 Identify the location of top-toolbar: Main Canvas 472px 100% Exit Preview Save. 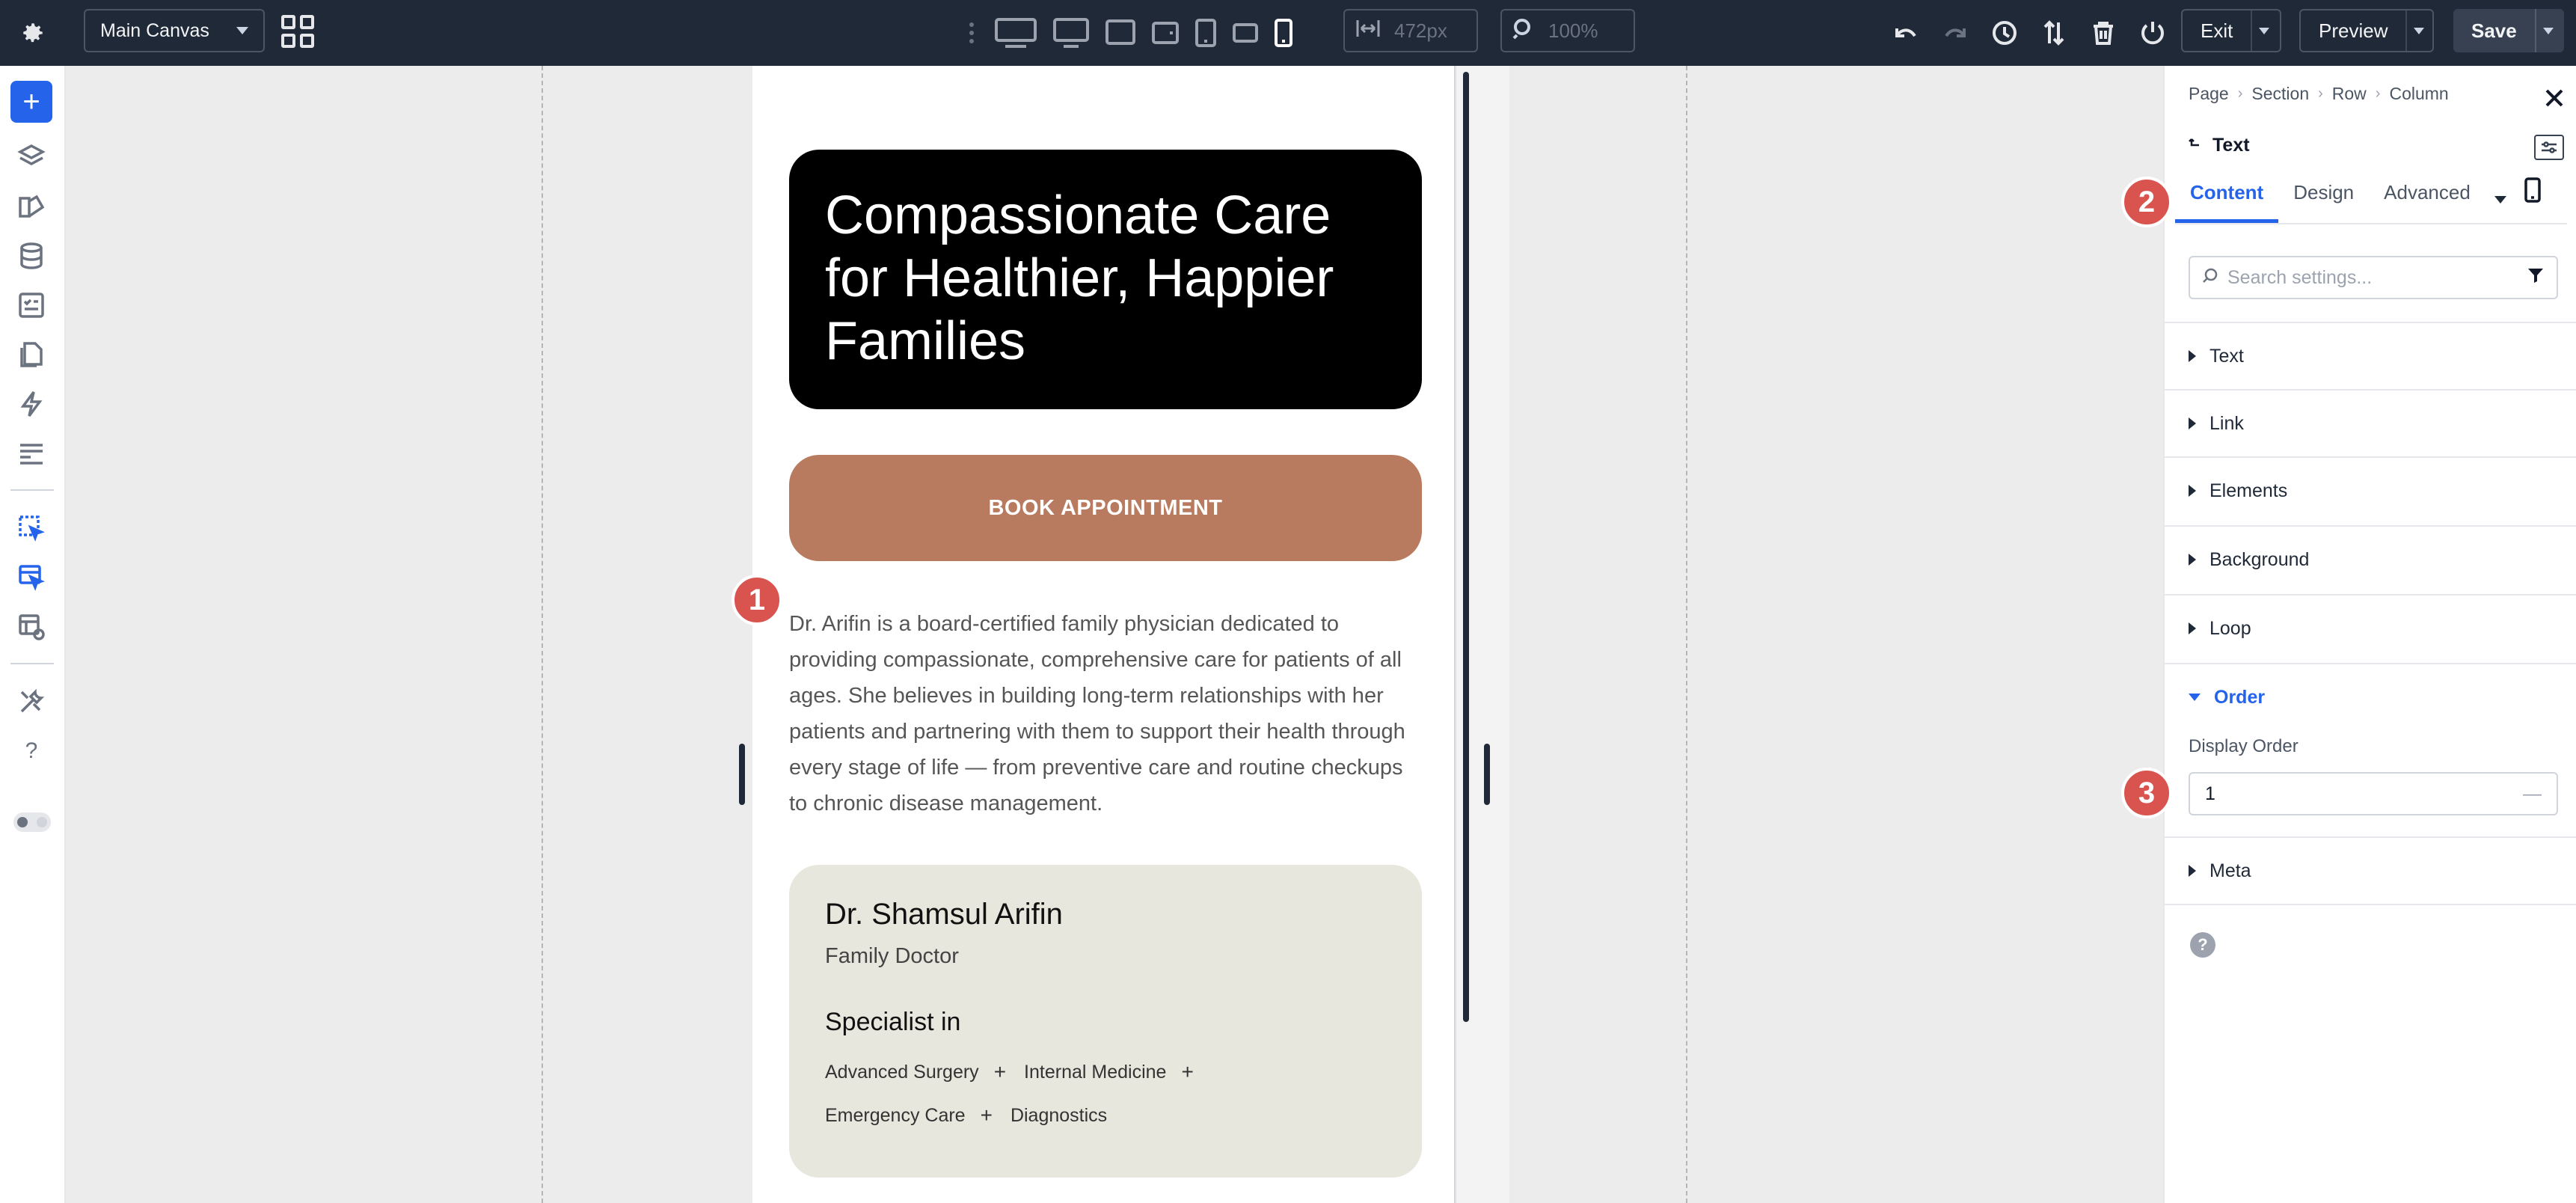
(1288, 33).